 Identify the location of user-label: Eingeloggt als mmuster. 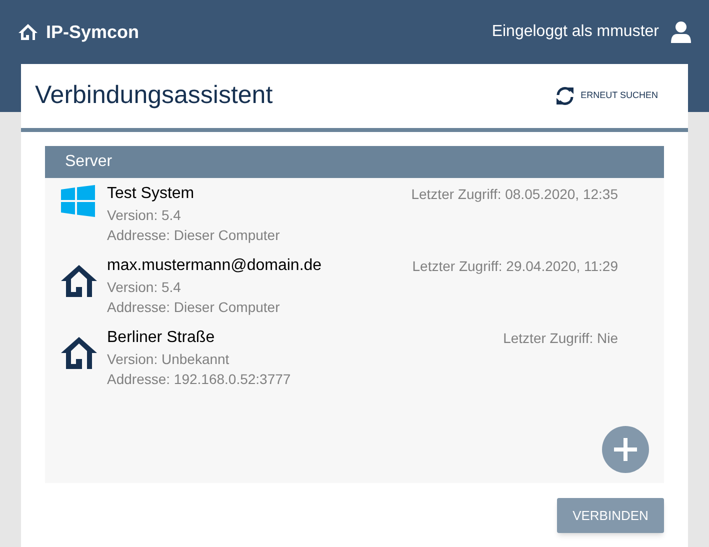
(575, 32).